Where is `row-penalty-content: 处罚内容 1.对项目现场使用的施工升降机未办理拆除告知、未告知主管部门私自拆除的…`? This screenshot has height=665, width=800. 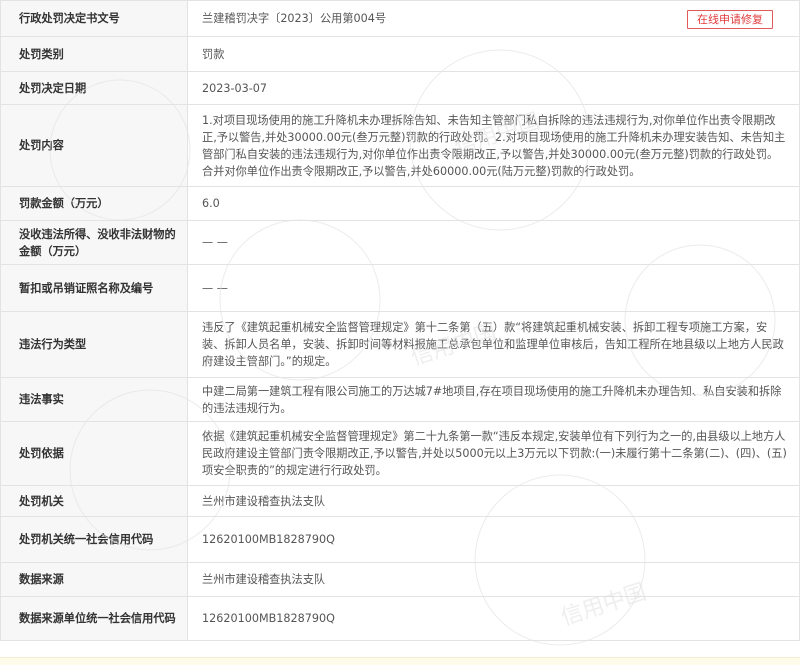 row-penalty-content: 处罚内容 1.对项目现场使用的施工升降机未办理拆除告知、未告知主管部门私自拆除的… is located at coordinates (400, 145).